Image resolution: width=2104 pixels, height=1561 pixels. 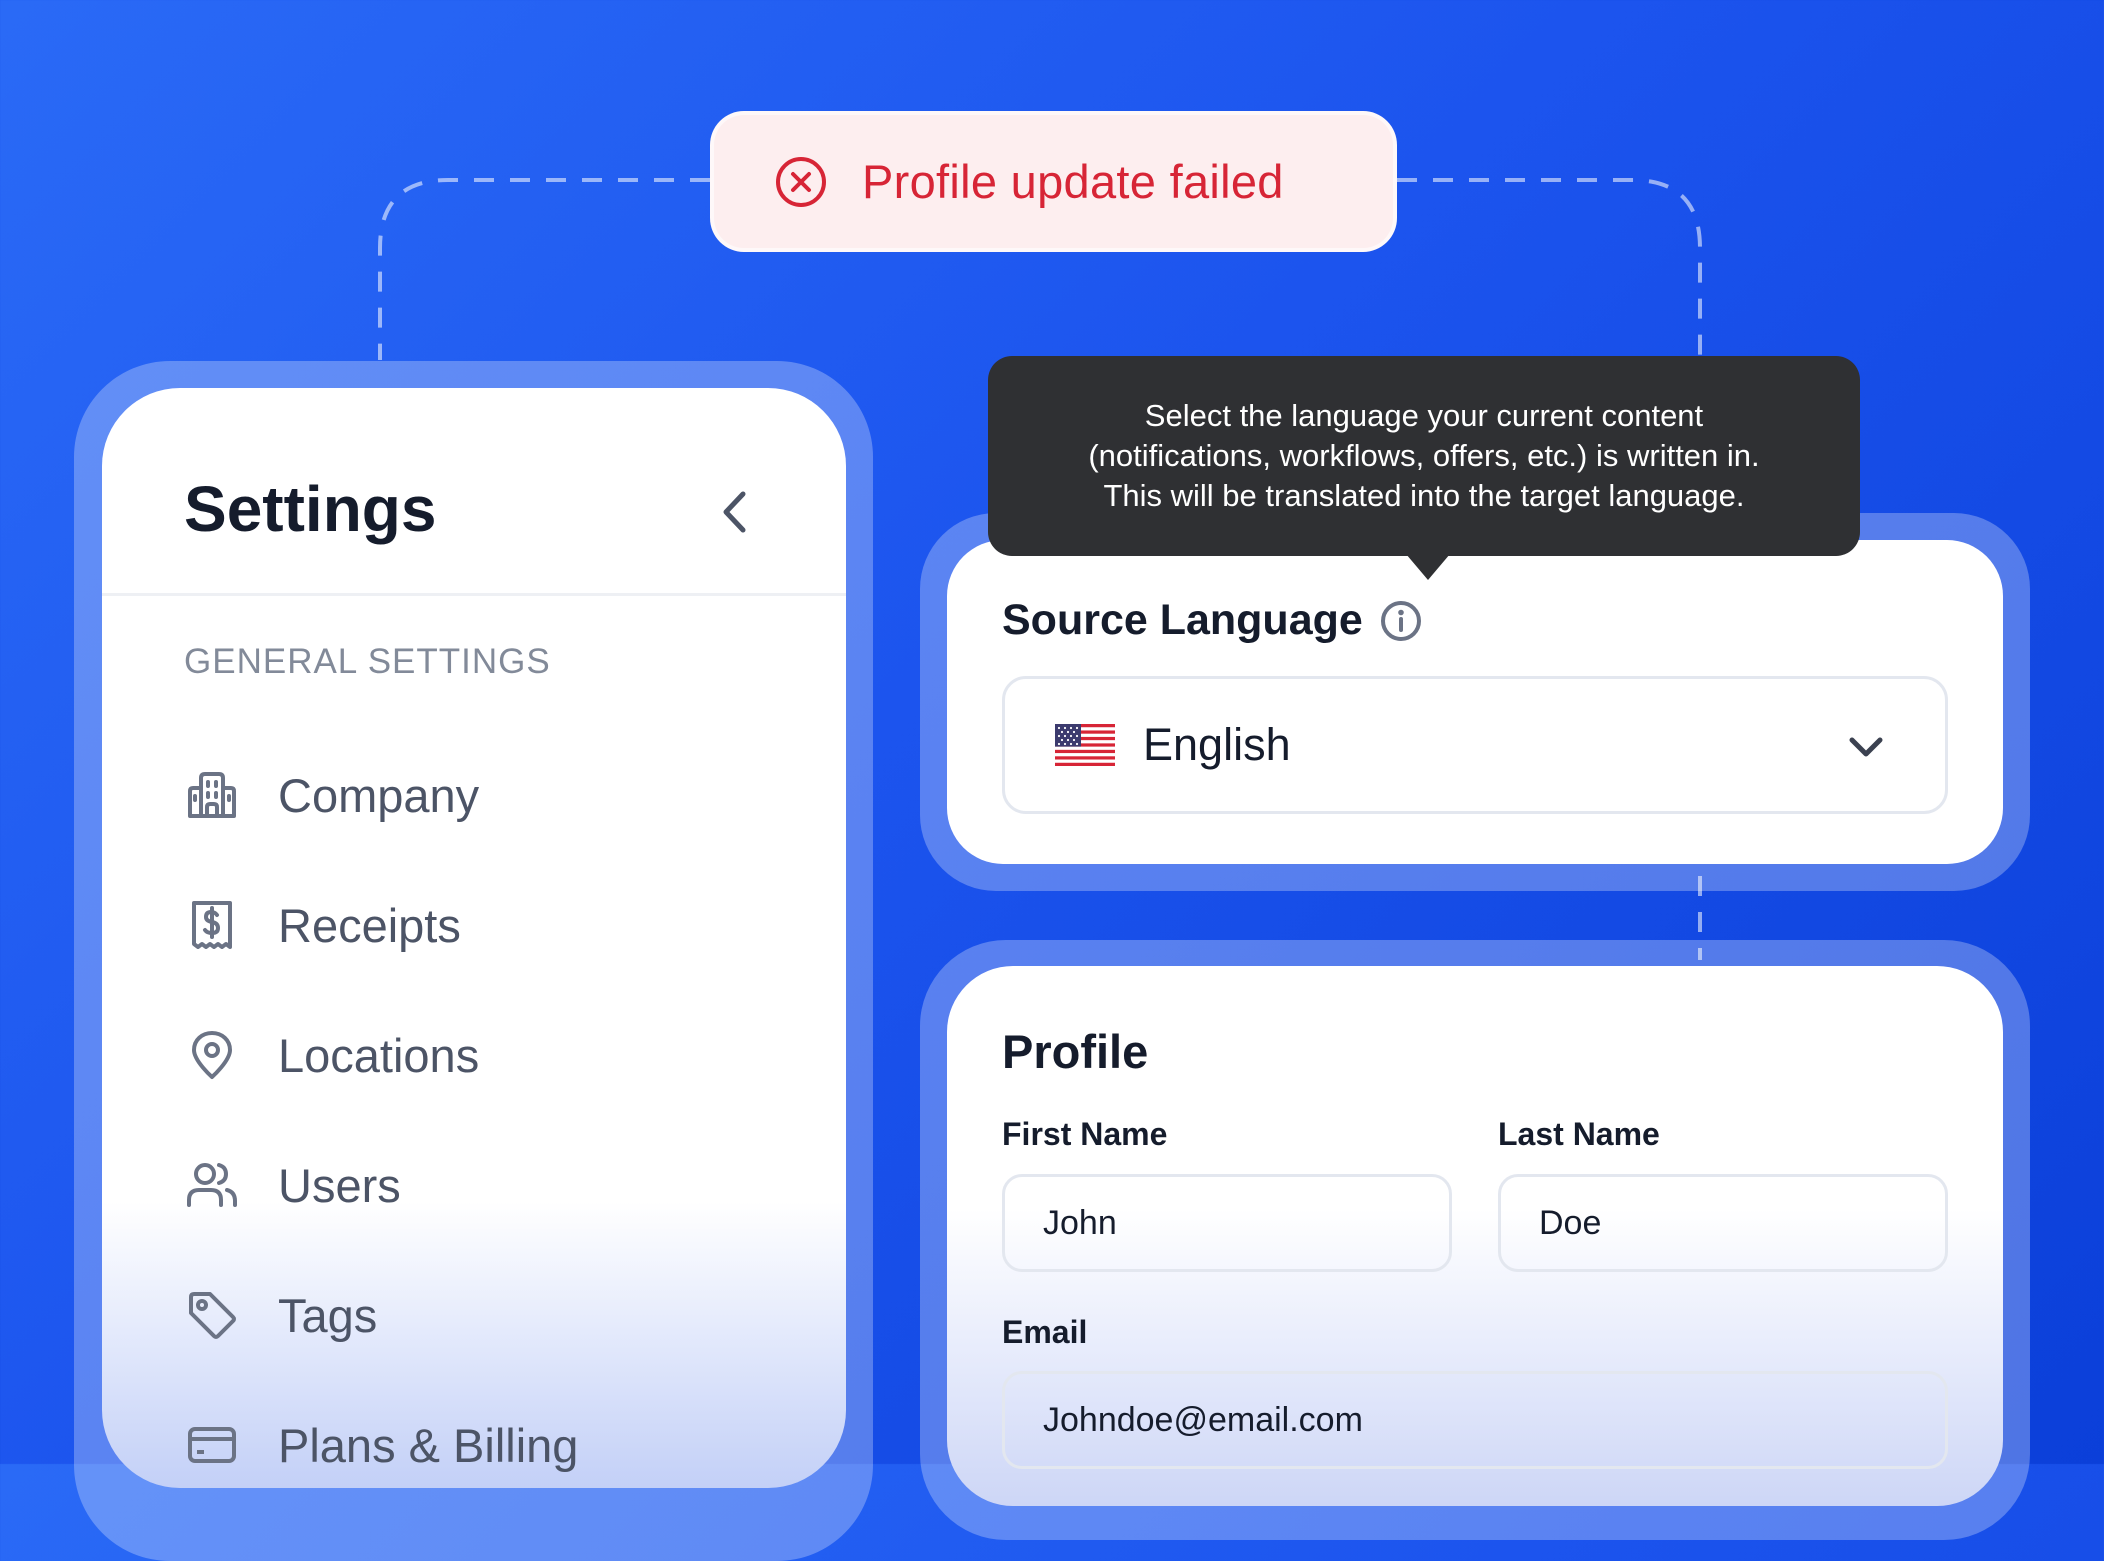 I want to click on sidebar-item-receipts: Receipts, so click(x=381, y=925).